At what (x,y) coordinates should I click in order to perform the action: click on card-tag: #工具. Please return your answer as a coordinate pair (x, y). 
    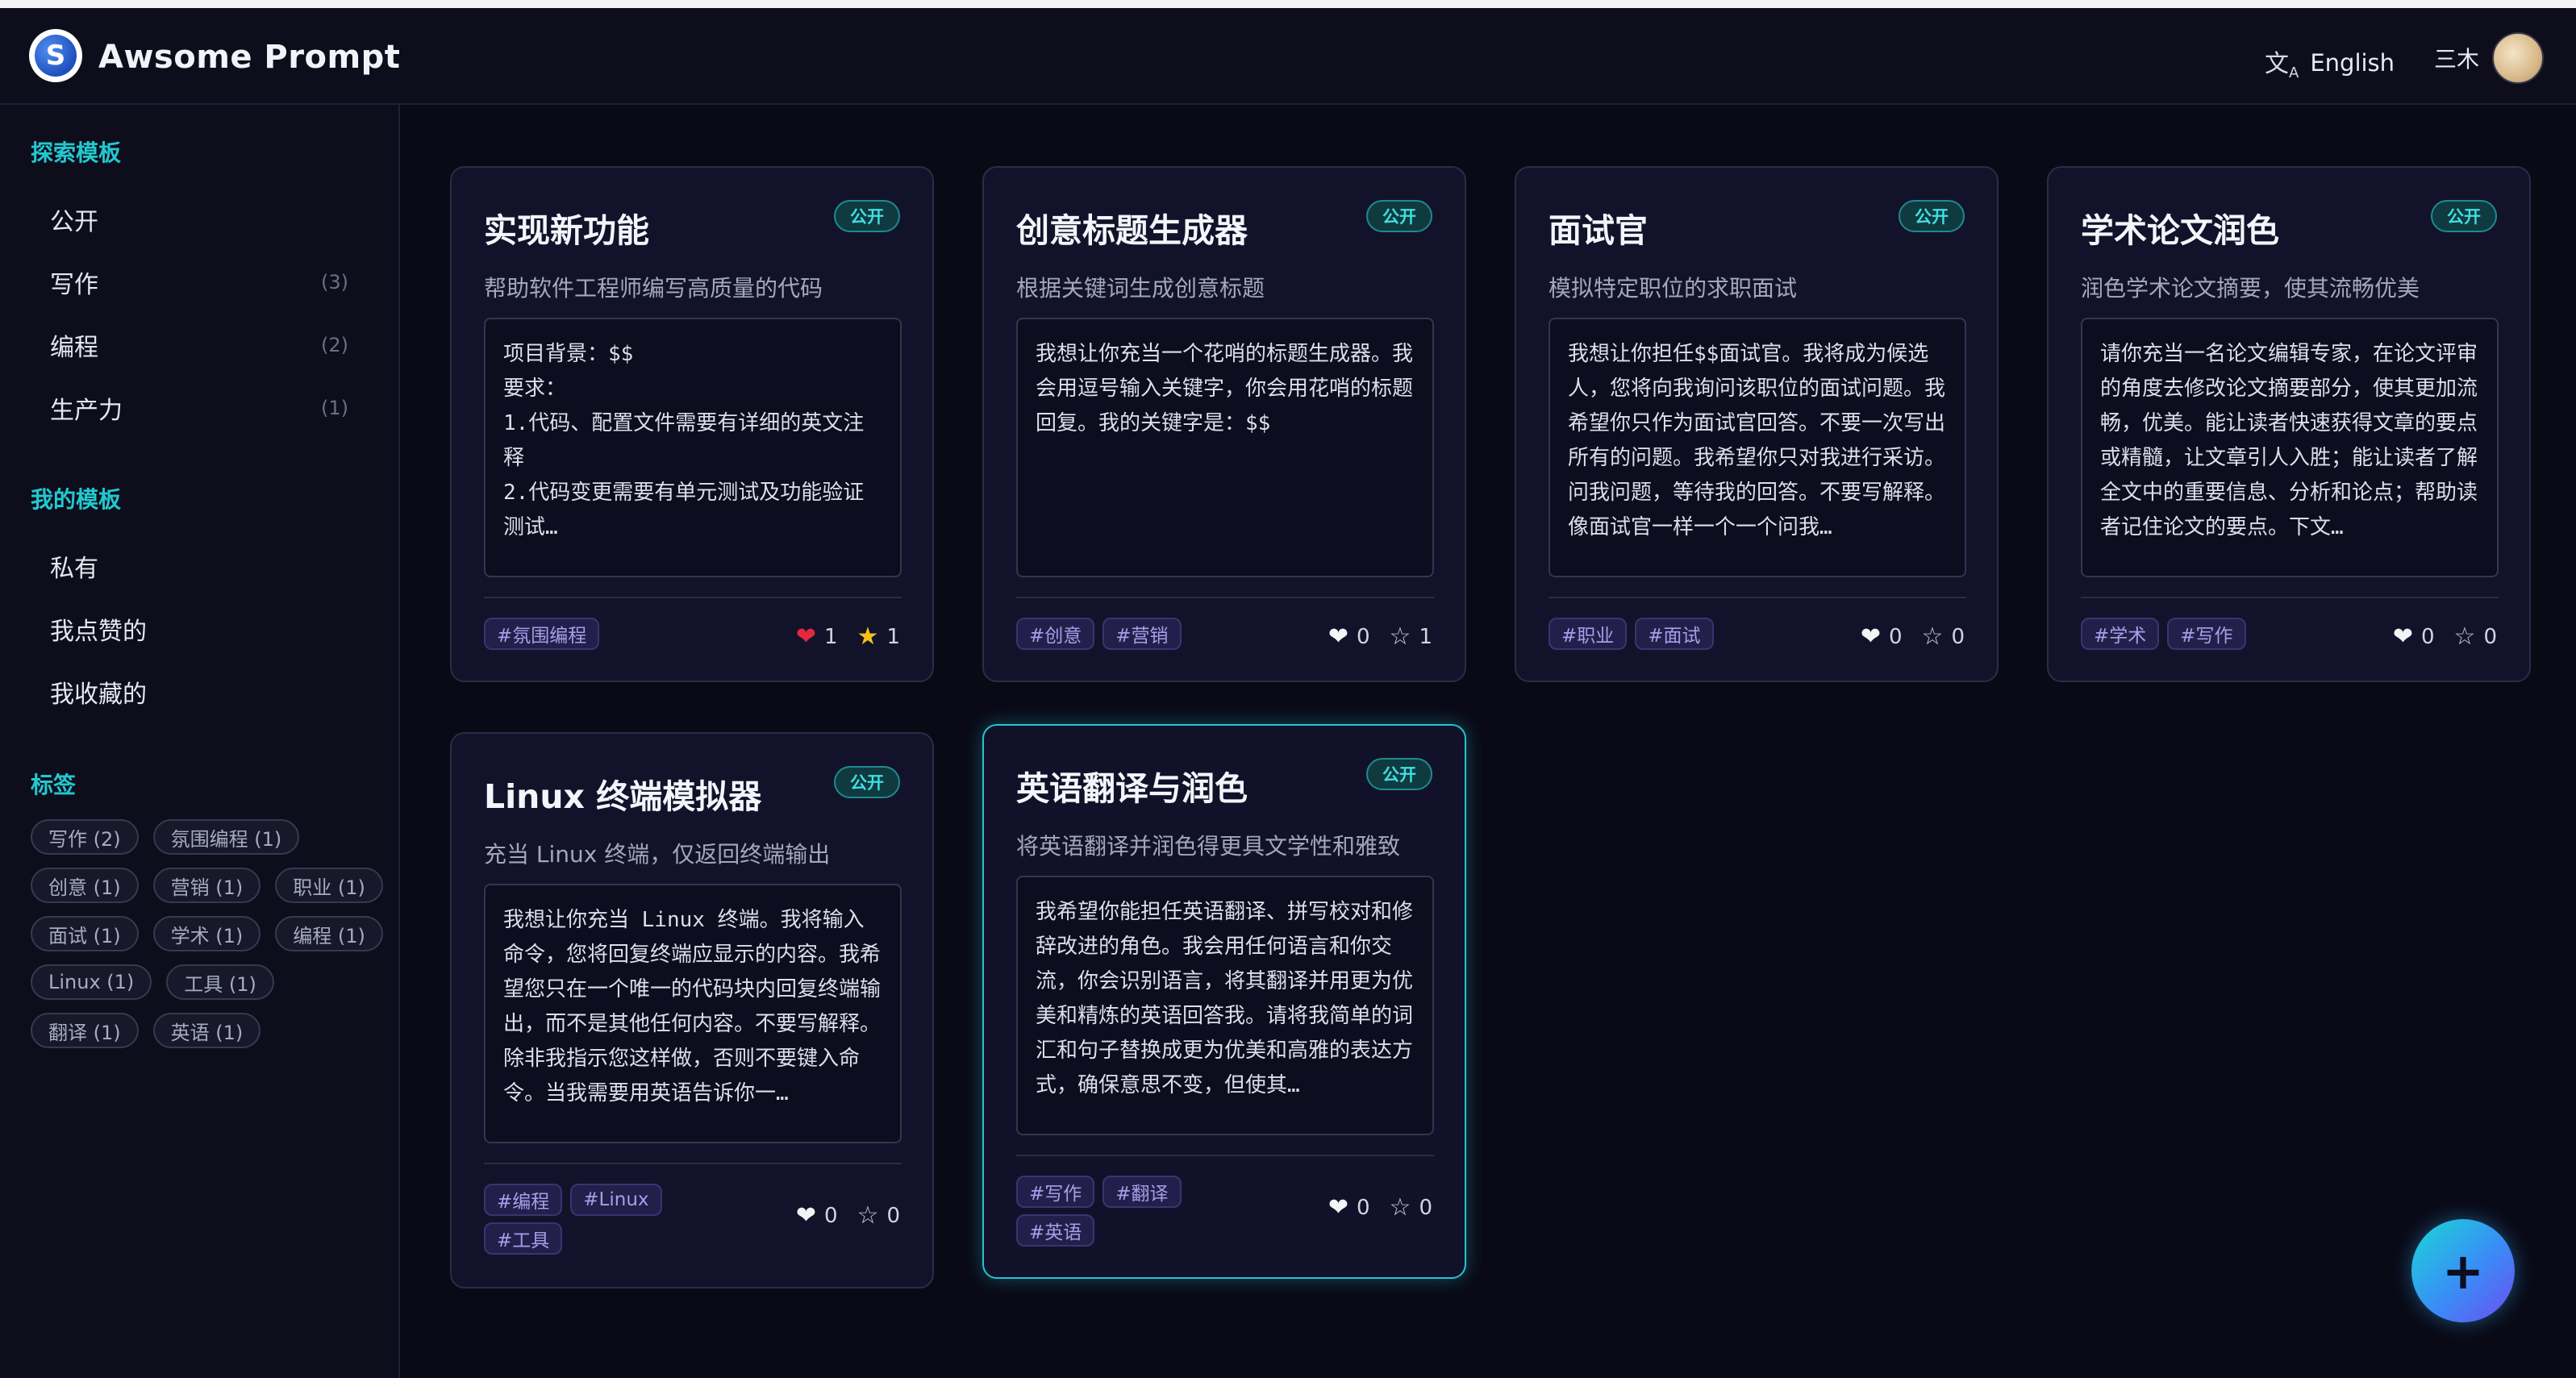
    Looking at the image, I should click on (523, 1238).